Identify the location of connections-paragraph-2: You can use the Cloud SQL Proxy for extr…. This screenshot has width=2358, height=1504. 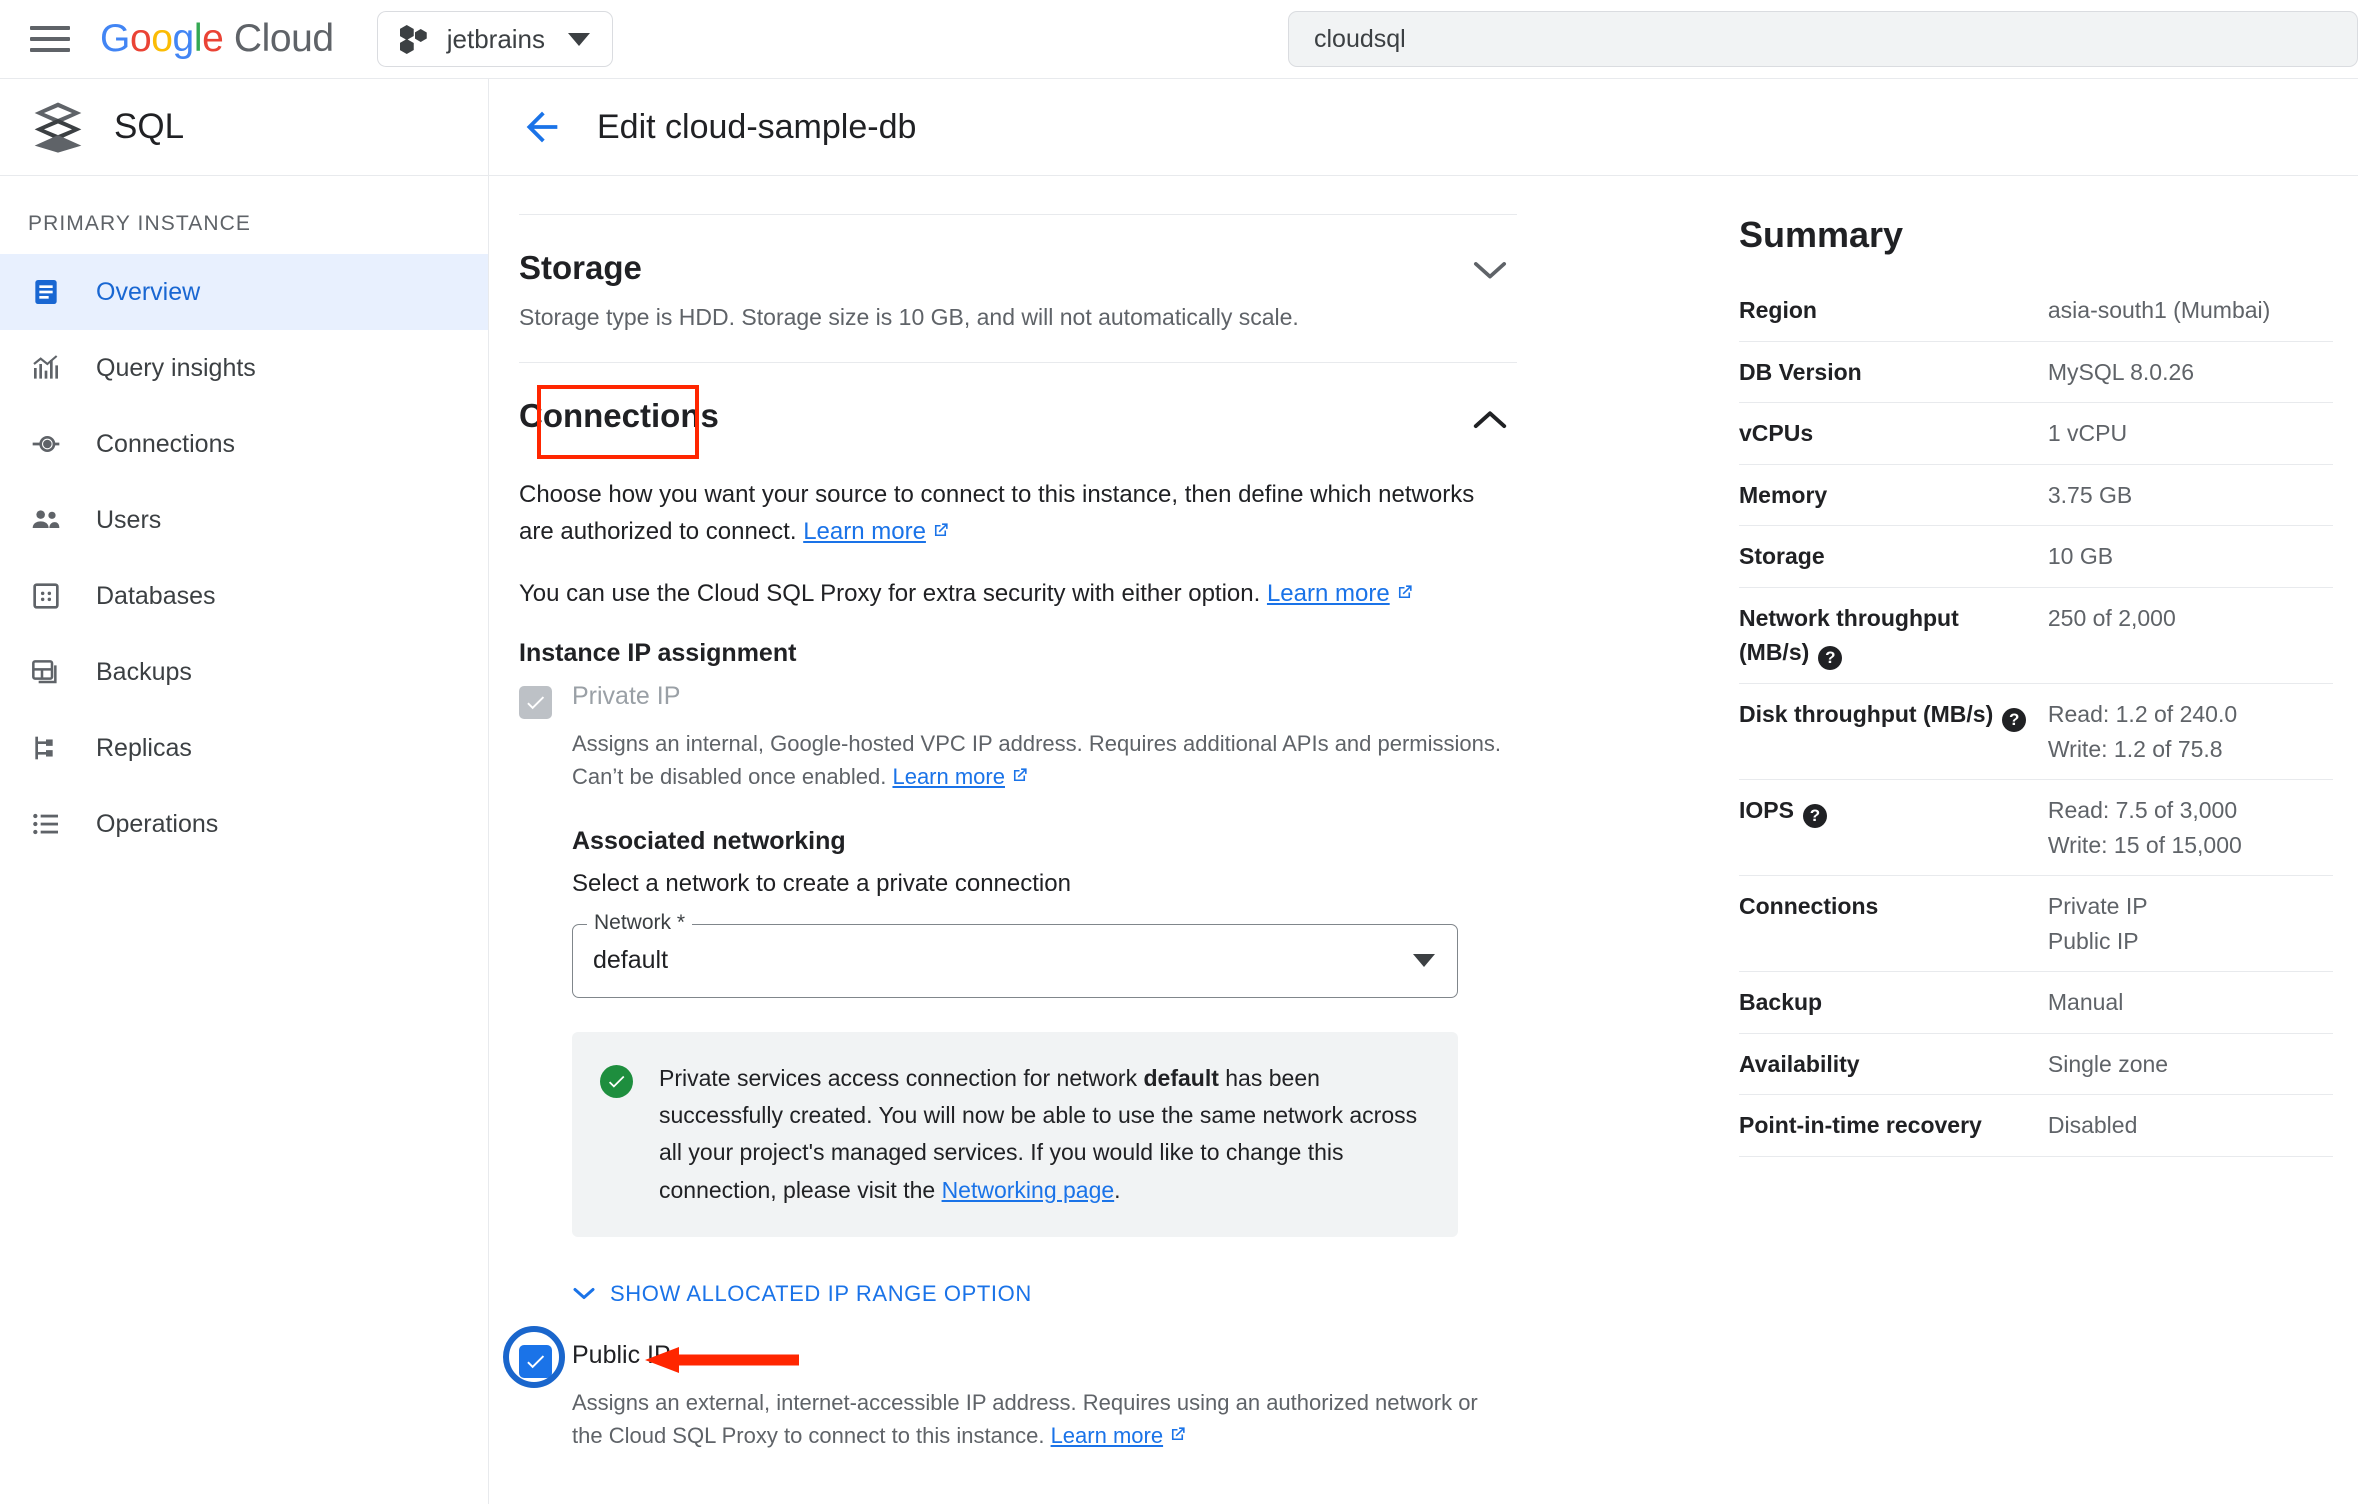
(999, 594).